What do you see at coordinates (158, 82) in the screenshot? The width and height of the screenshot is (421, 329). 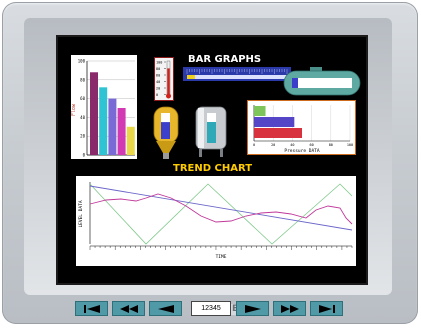 I see `thermo-tick-label: 40` at bounding box center [158, 82].